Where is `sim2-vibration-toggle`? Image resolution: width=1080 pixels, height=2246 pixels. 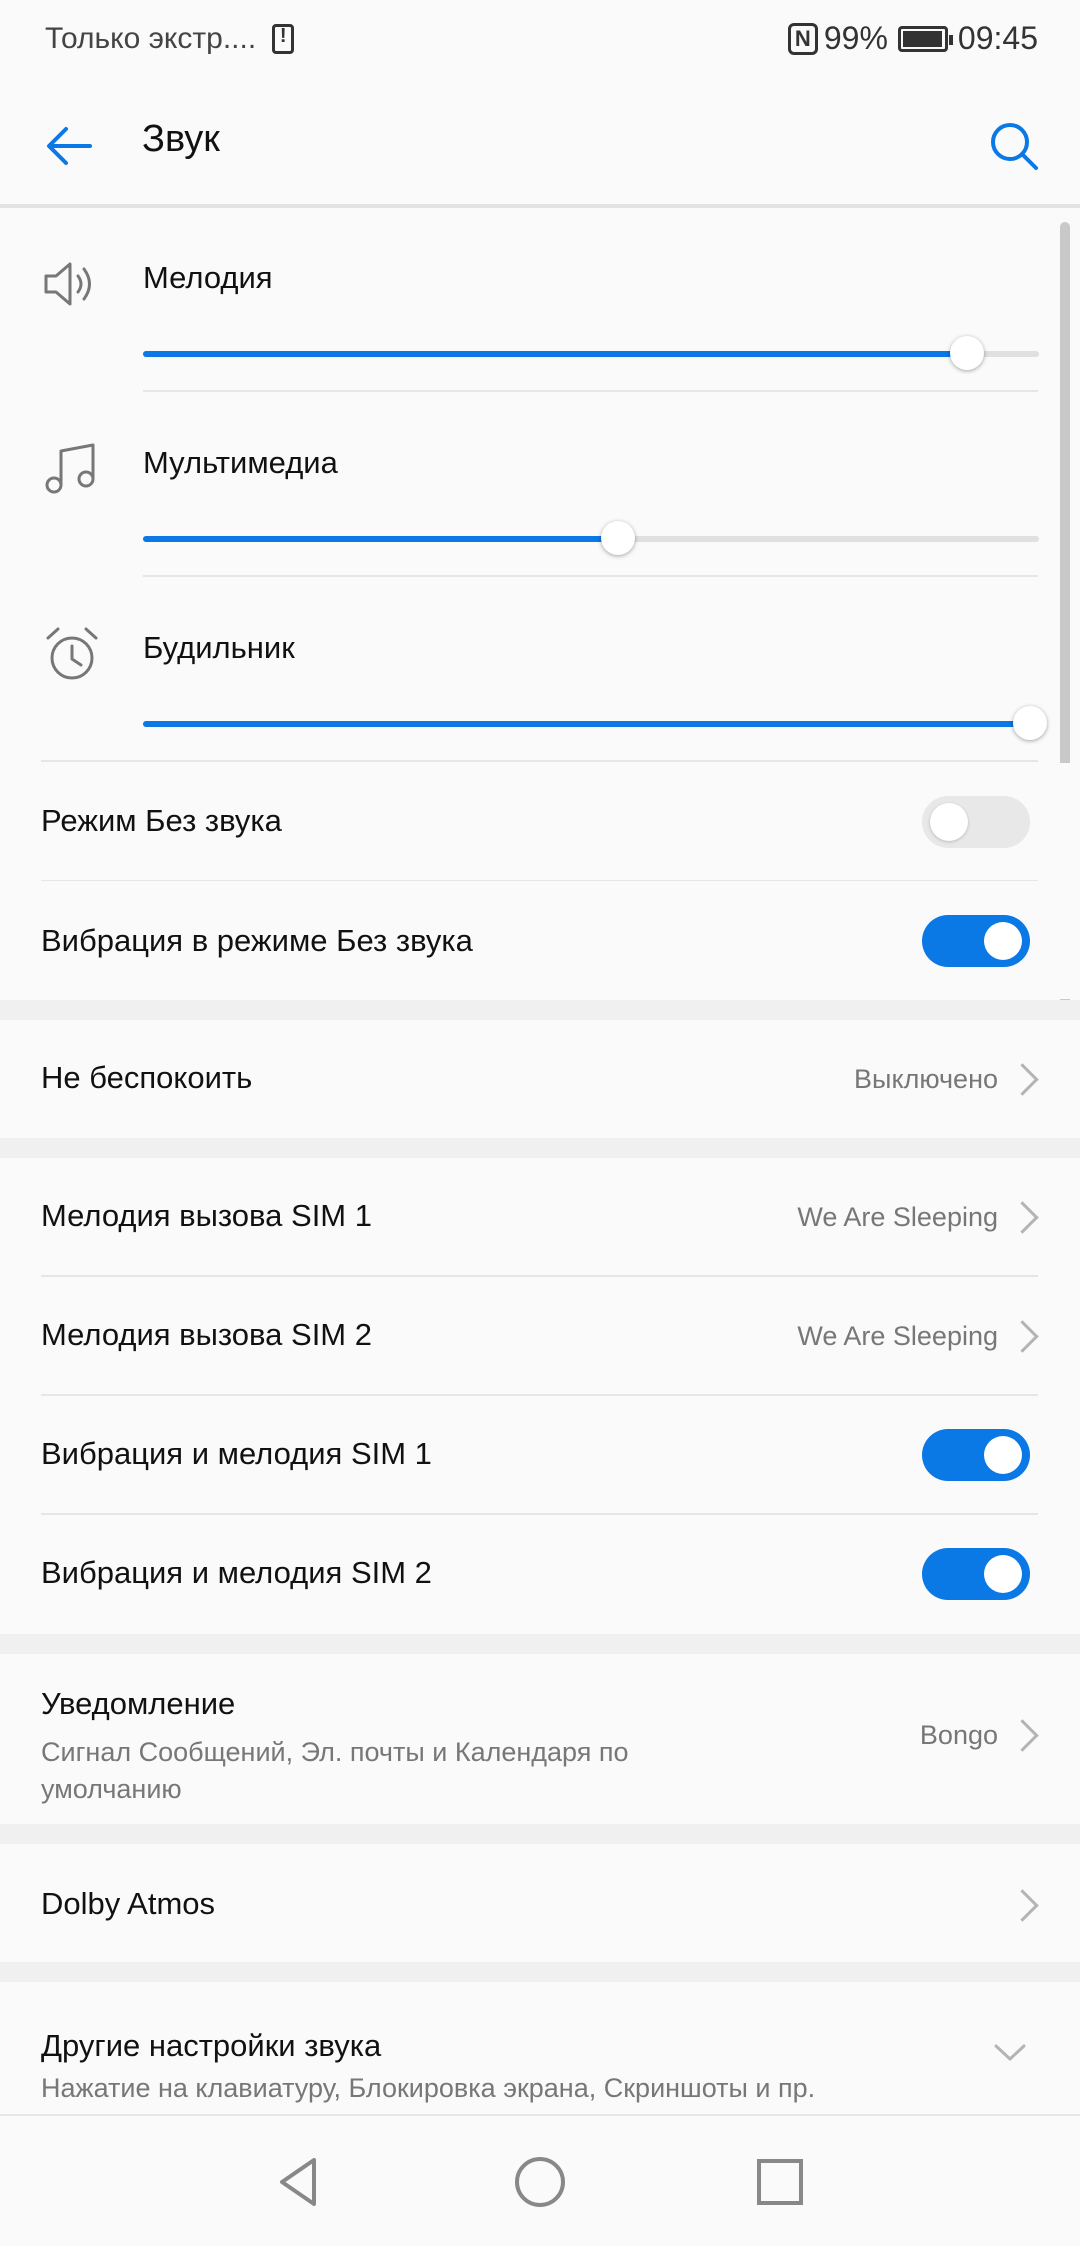
sim2-vibration-toggle is located at coordinates (976, 1574).